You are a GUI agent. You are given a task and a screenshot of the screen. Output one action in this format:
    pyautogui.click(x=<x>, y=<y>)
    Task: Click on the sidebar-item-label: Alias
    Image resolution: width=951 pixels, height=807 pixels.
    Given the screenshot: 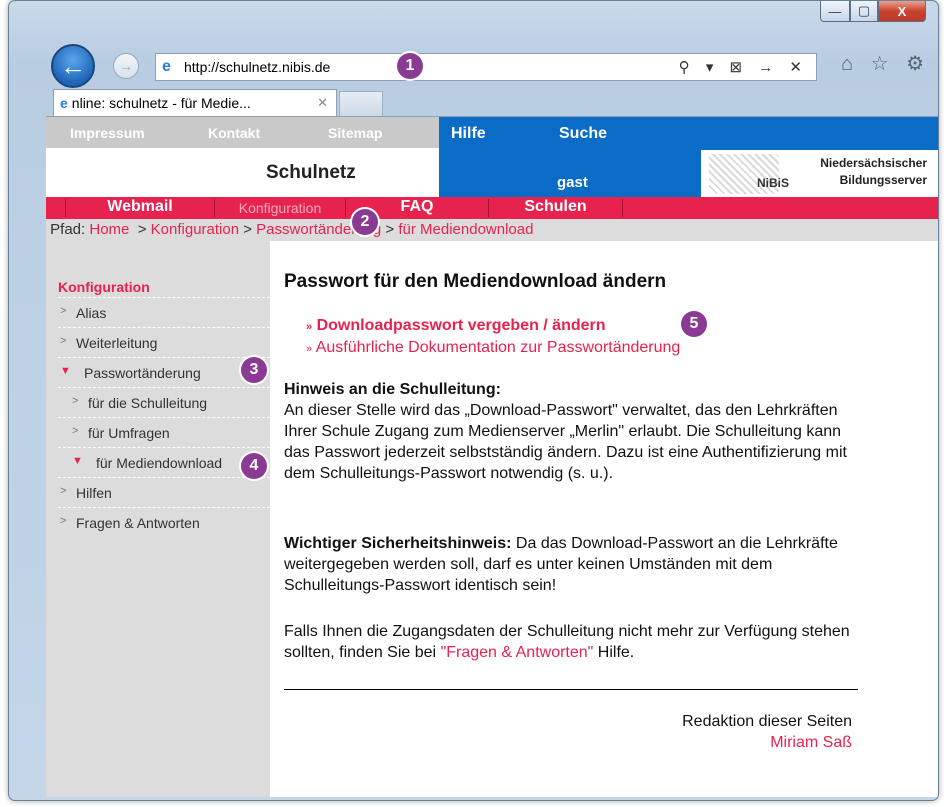 What is the action you would take?
    pyautogui.click(x=91, y=313)
    